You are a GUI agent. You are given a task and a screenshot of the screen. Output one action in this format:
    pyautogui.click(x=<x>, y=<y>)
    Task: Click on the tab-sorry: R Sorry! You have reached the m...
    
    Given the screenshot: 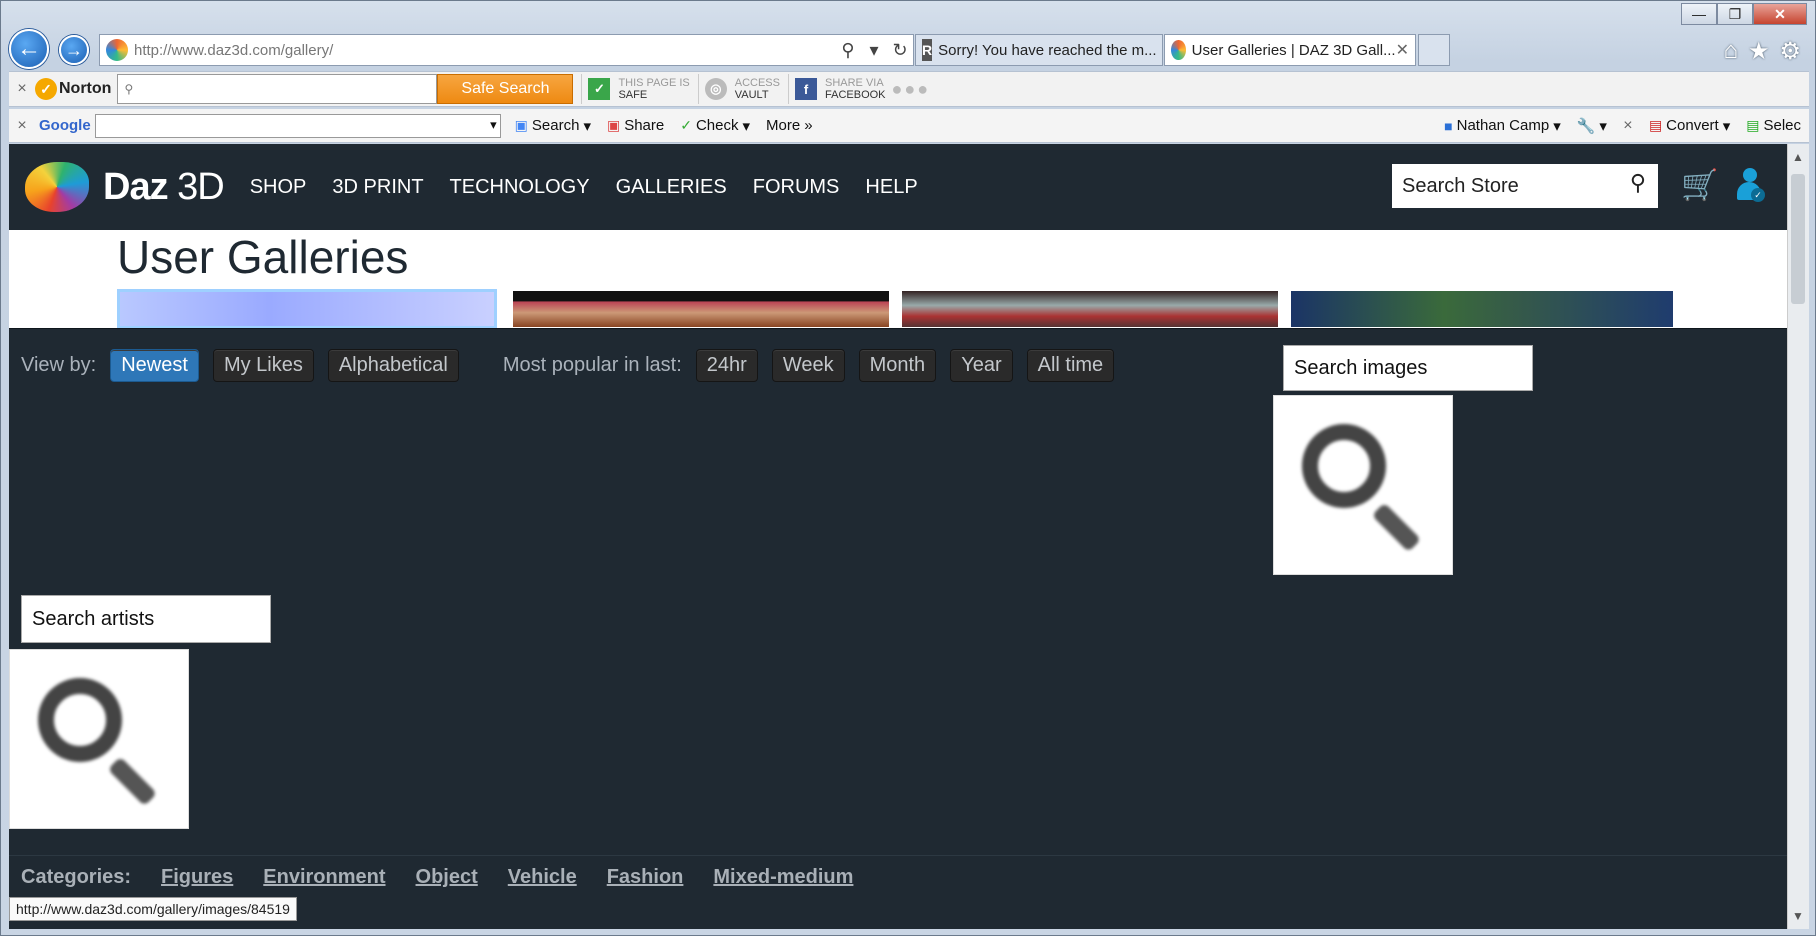 What is the action you would take?
    pyautogui.click(x=1039, y=50)
    